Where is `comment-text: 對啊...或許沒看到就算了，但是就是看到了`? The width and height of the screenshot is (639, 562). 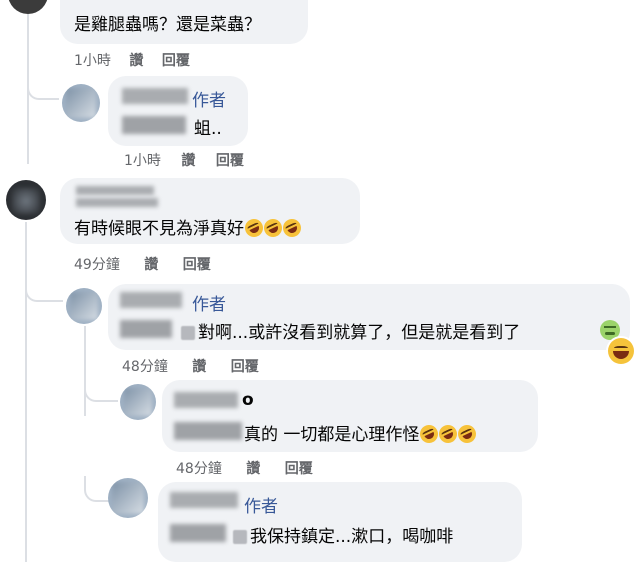
comment-text: 對啊...或許沒看到就算了，但是就是看到了 is located at coordinates (349, 330).